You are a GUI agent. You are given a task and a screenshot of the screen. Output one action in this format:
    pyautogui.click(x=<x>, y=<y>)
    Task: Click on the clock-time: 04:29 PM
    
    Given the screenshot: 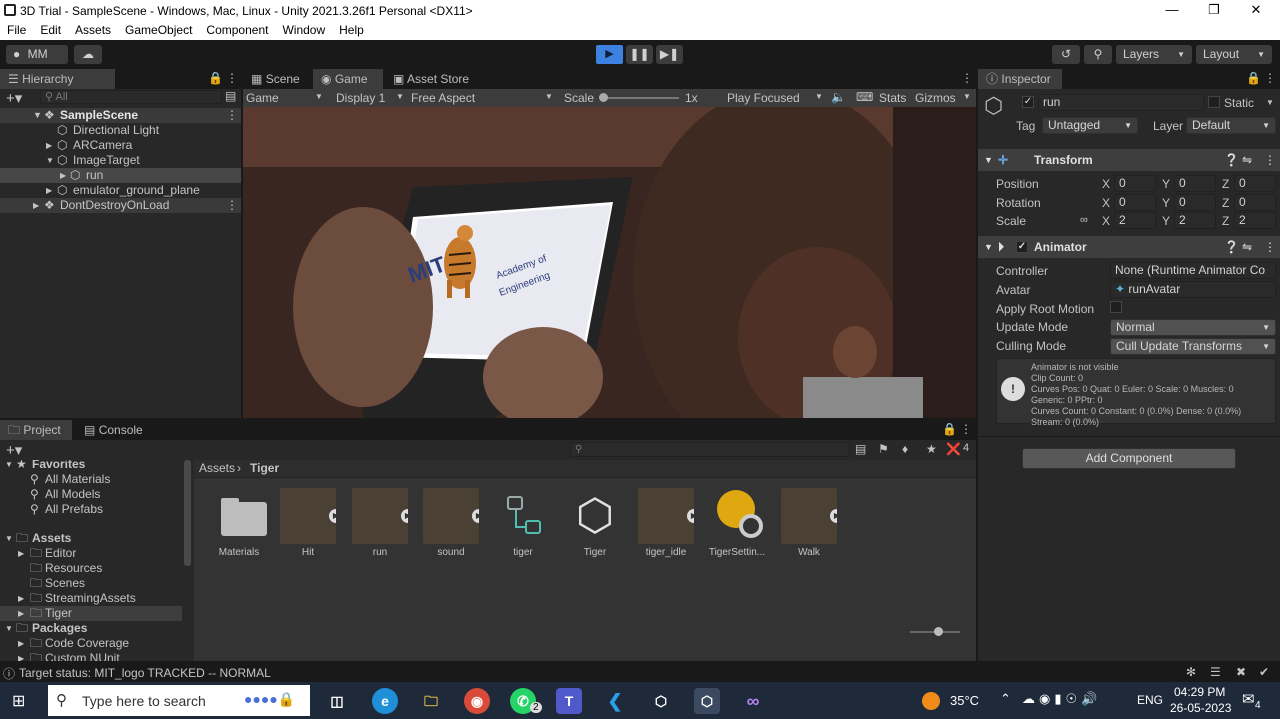 What is the action you would take?
    pyautogui.click(x=1199, y=692)
    